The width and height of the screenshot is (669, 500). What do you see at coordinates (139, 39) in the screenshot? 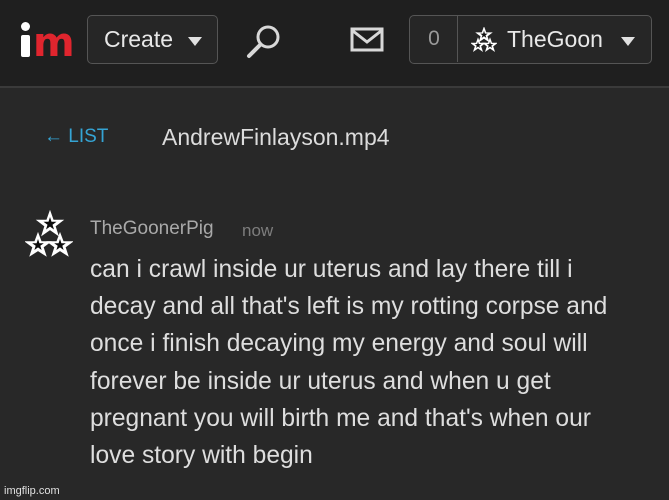
I see `create-label: Create` at bounding box center [139, 39].